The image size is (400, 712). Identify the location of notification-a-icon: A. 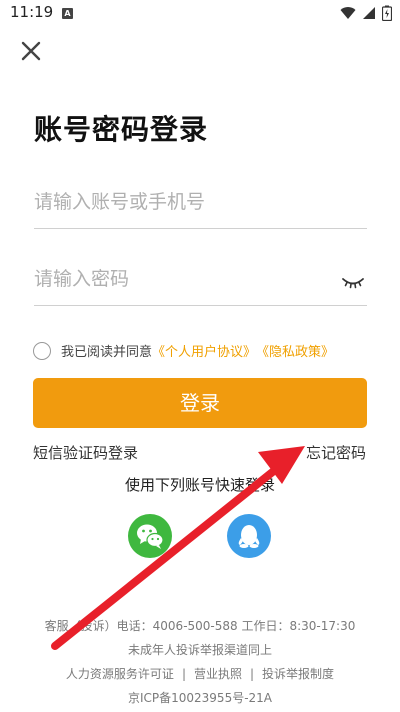
(67, 13).